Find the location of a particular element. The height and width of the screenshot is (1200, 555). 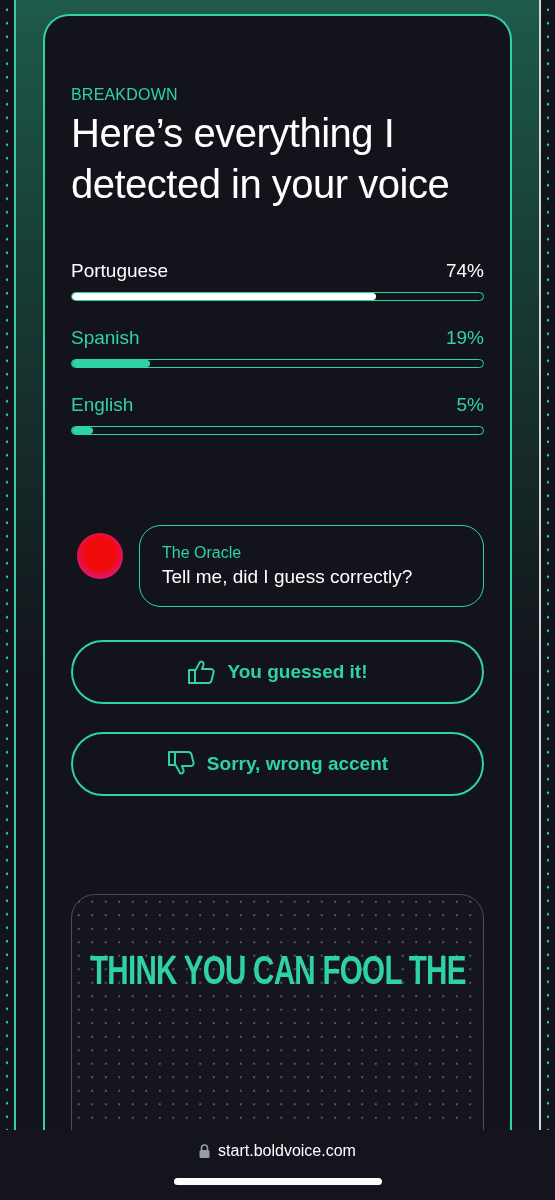

avatar is located at coordinates (100, 556).